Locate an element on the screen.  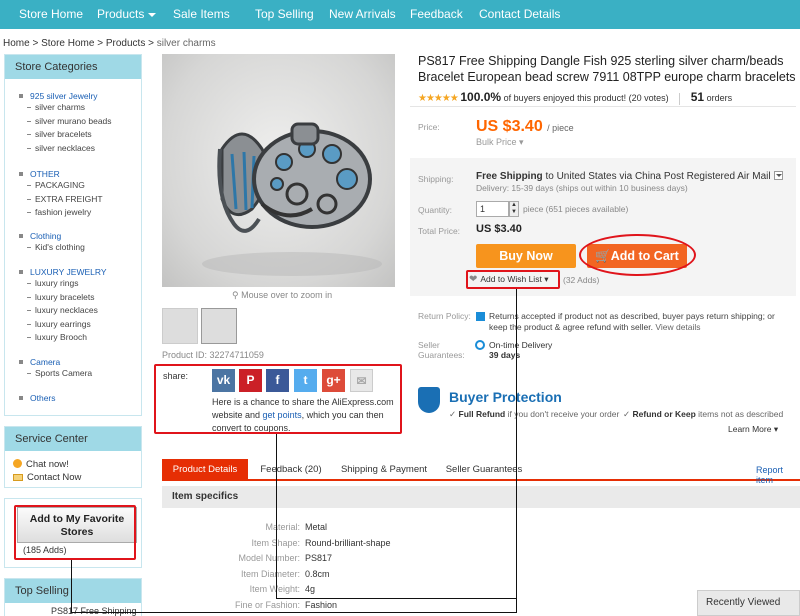
category-item: luxury Brooch is located at coordinates (63, 338).